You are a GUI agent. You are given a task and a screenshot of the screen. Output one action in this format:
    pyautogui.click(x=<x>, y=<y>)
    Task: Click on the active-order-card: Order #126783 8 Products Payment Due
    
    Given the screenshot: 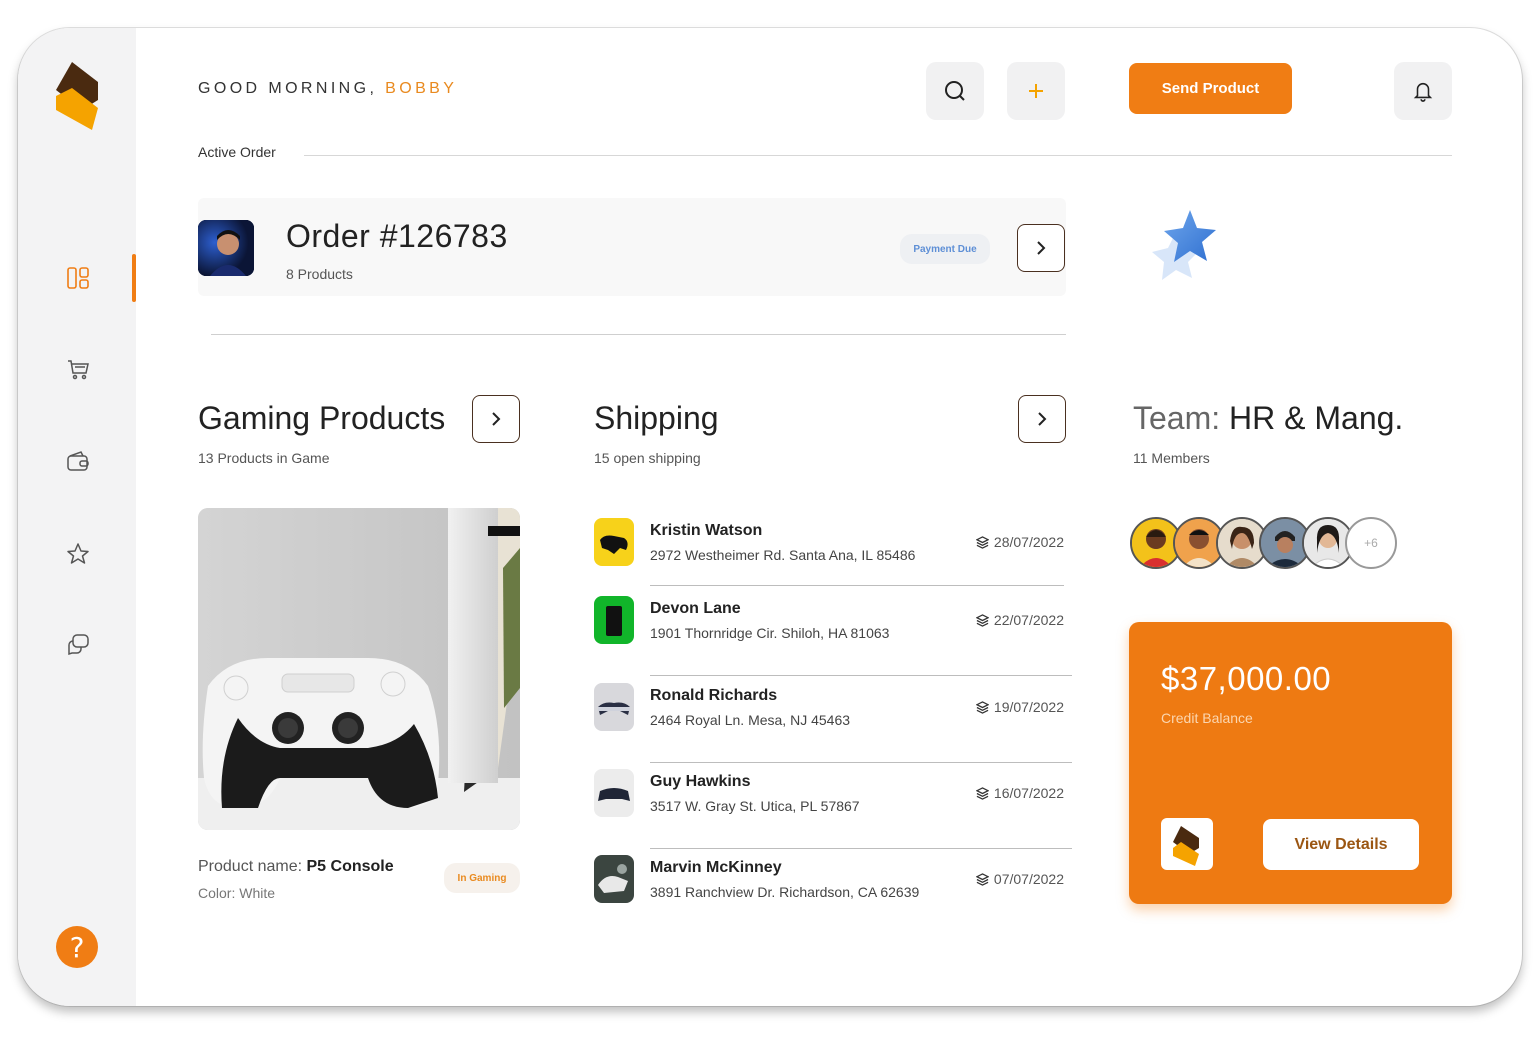 What is the action you would take?
    pyautogui.click(x=632, y=247)
    